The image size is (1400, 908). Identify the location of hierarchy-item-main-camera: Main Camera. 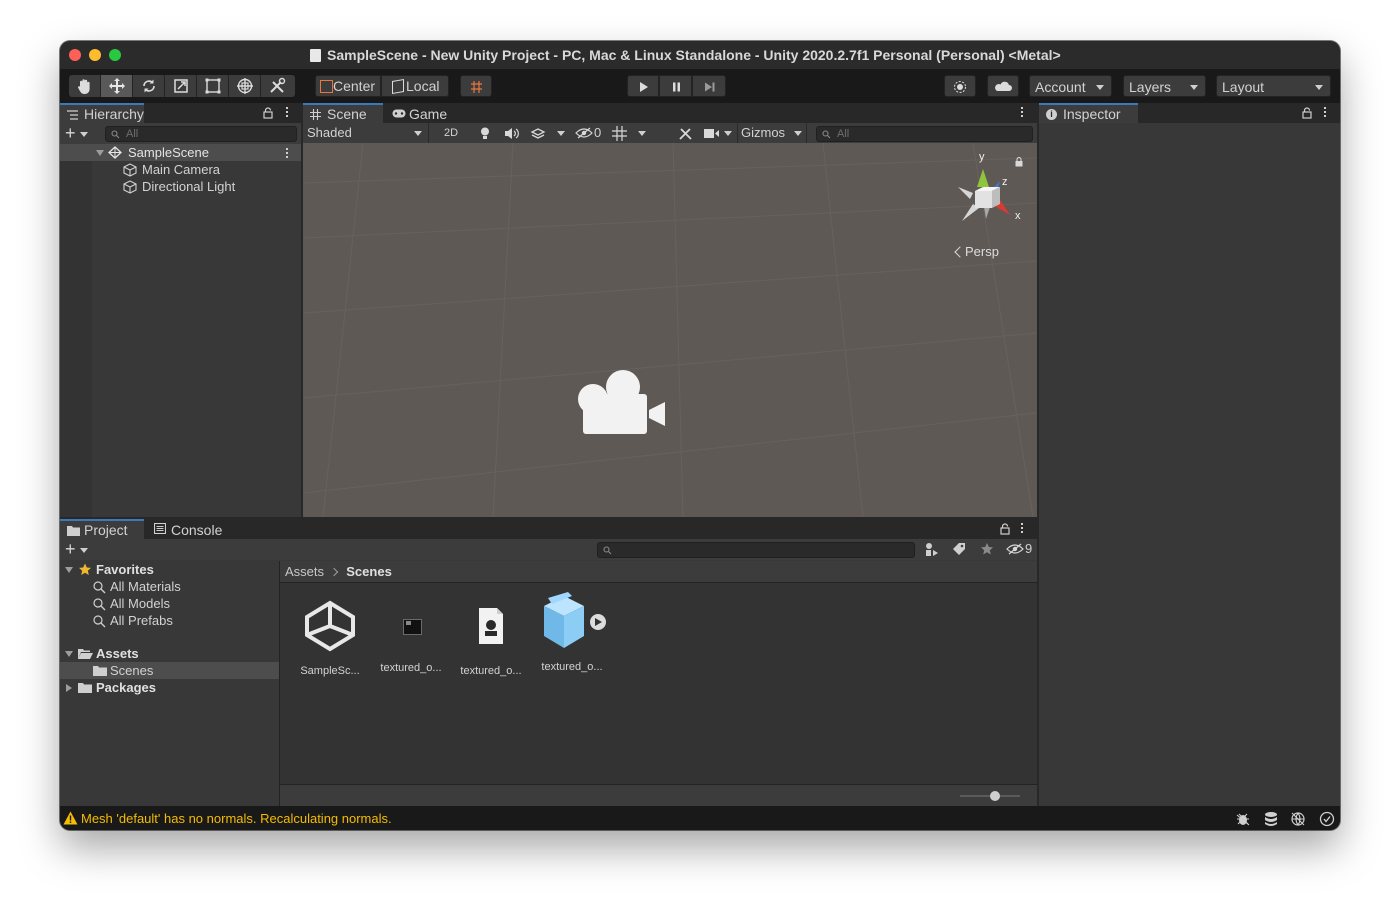
(180, 169).